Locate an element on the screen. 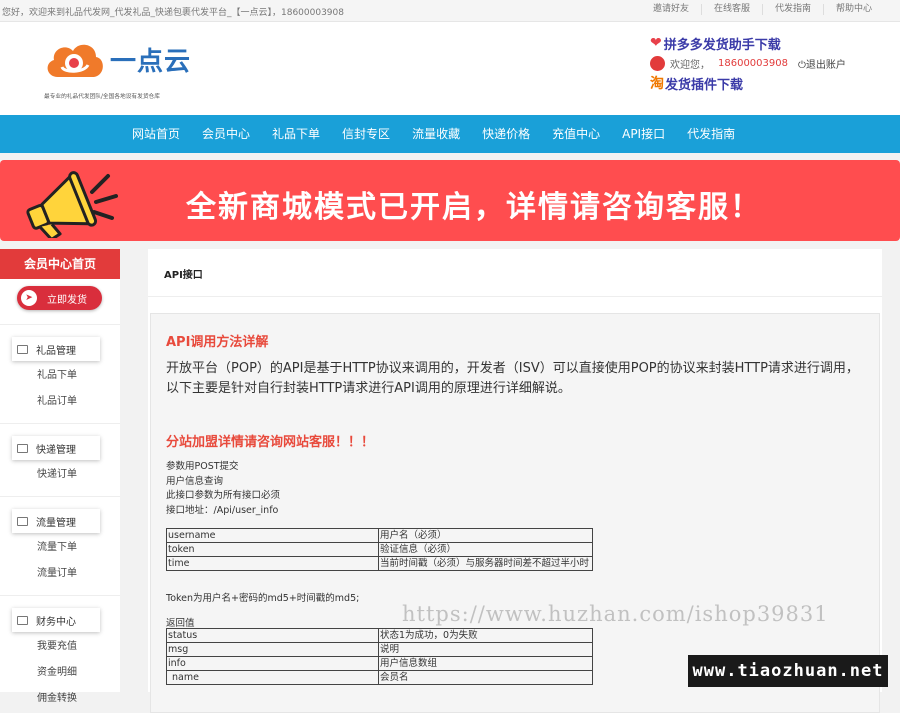 The width and height of the screenshot is (900, 713). avatar is located at coordinates (657, 63).